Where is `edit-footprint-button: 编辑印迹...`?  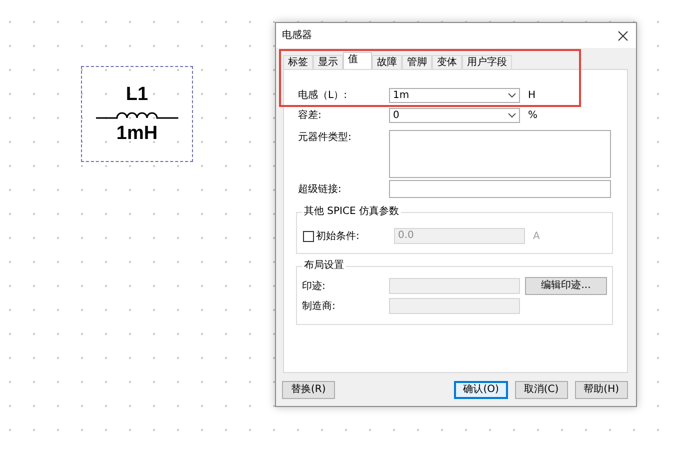 edit-footprint-button: 编辑印迹... is located at coordinates (566, 286).